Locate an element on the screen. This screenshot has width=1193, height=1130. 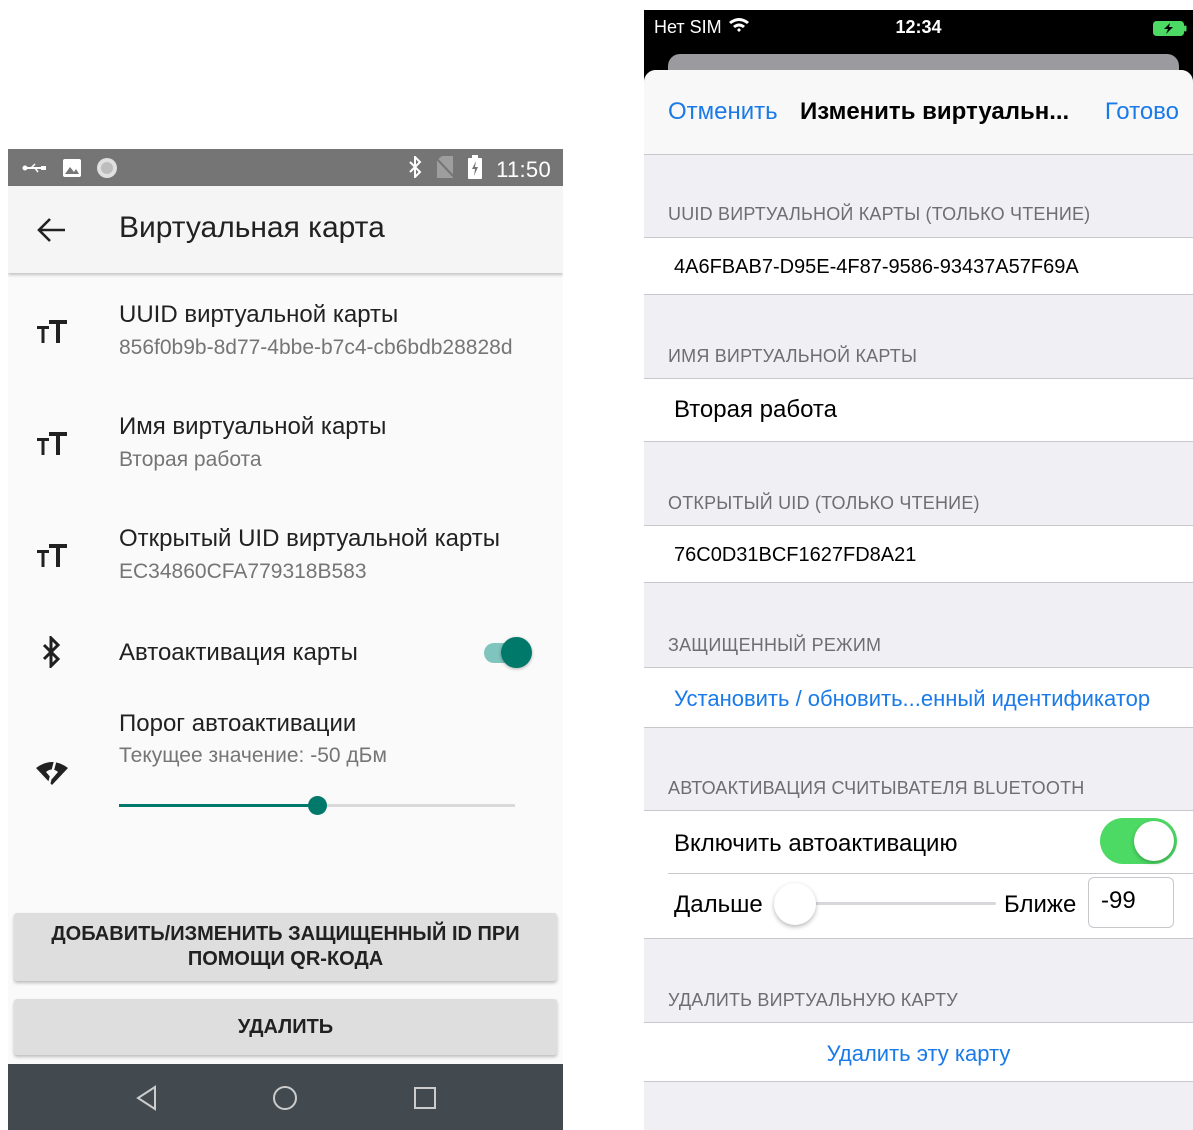
setting-subtitle: EC34860CFA779318B583 is located at coordinates (243, 571).